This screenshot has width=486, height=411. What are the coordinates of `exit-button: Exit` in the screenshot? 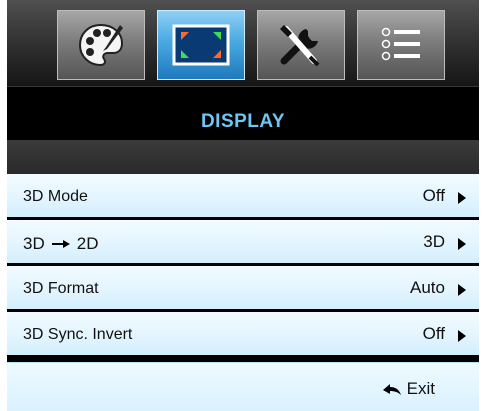 It's located at (408, 389).